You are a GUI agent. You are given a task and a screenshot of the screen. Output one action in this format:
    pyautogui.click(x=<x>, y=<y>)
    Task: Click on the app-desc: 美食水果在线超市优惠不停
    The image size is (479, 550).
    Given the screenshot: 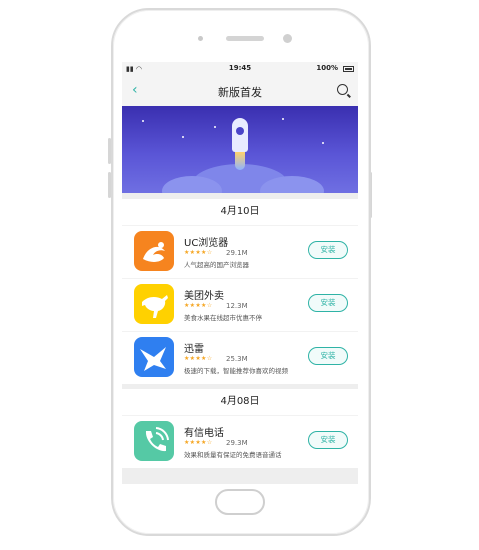 What is the action you would take?
    pyautogui.click(x=223, y=318)
    